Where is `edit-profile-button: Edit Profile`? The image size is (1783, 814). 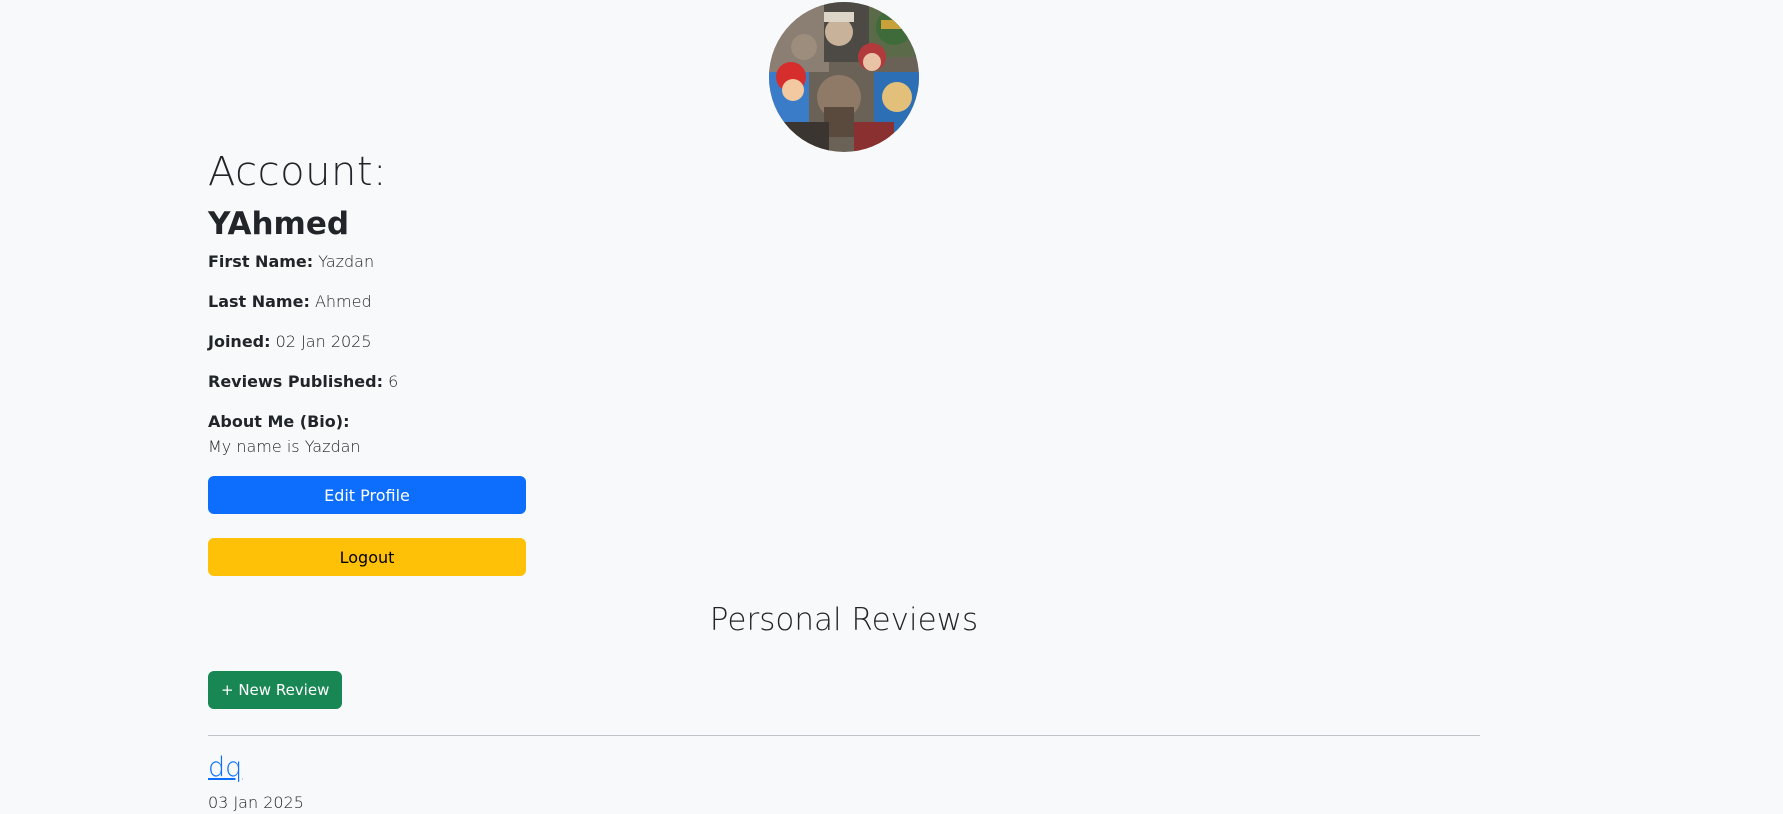 edit-profile-button: Edit Profile is located at coordinates (367, 495).